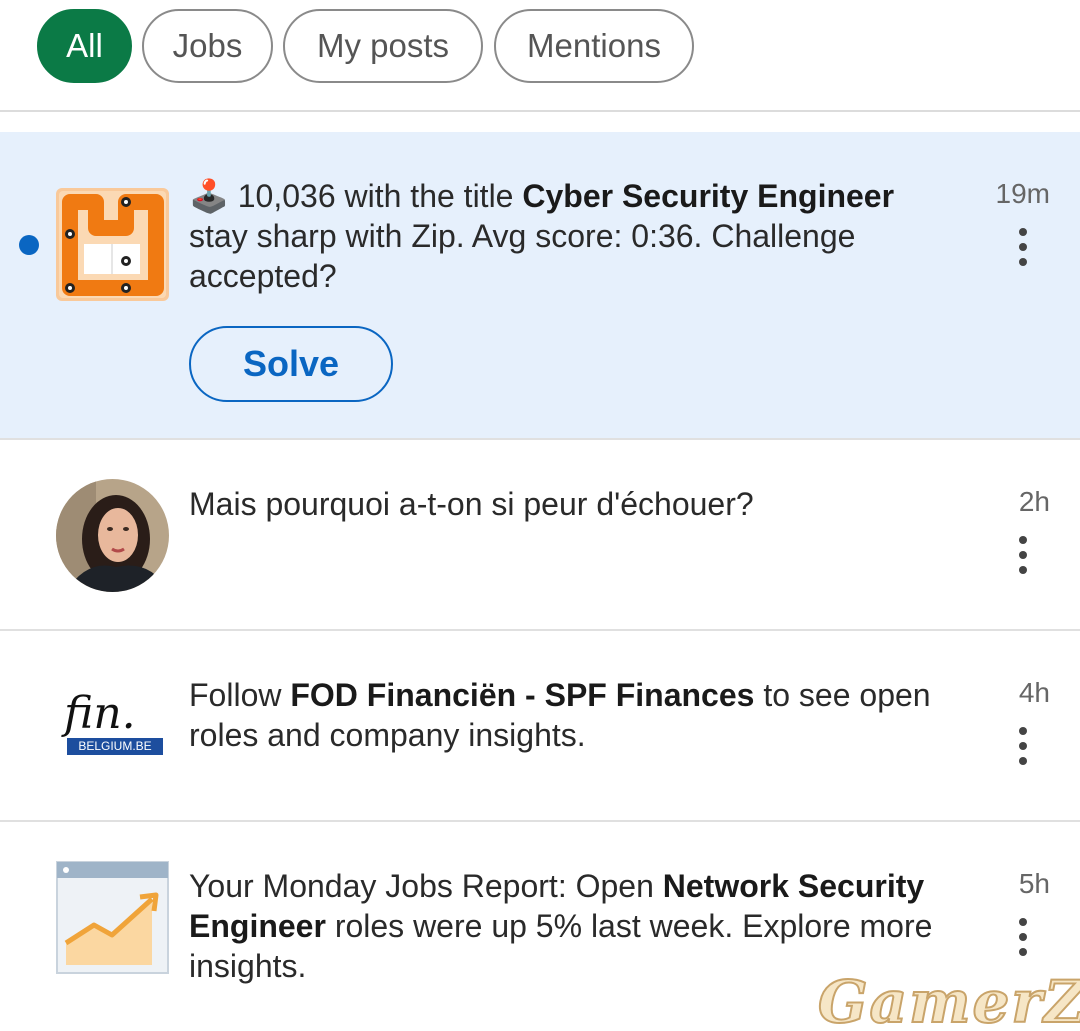 The height and width of the screenshot is (1031, 1080). I want to click on company-name: FOD Financiën - SPF Finances, so click(522, 695).